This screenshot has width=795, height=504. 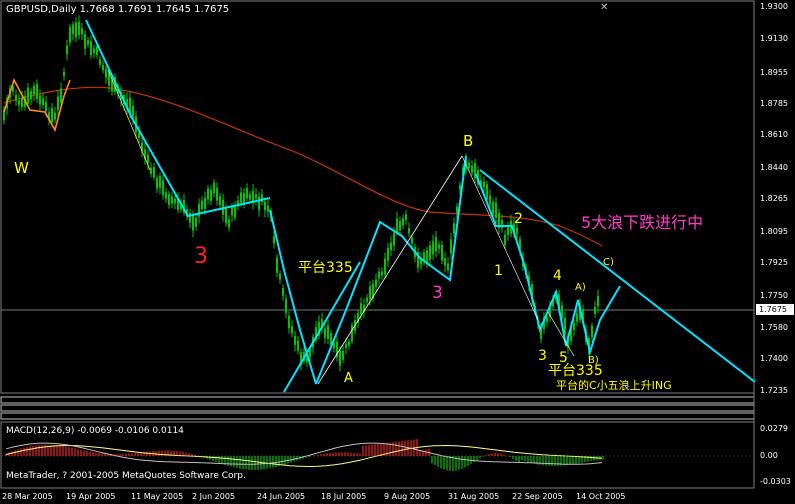 What do you see at coordinates (377, 408) in the screenshot?
I see `indicator-strip` at bounding box center [377, 408].